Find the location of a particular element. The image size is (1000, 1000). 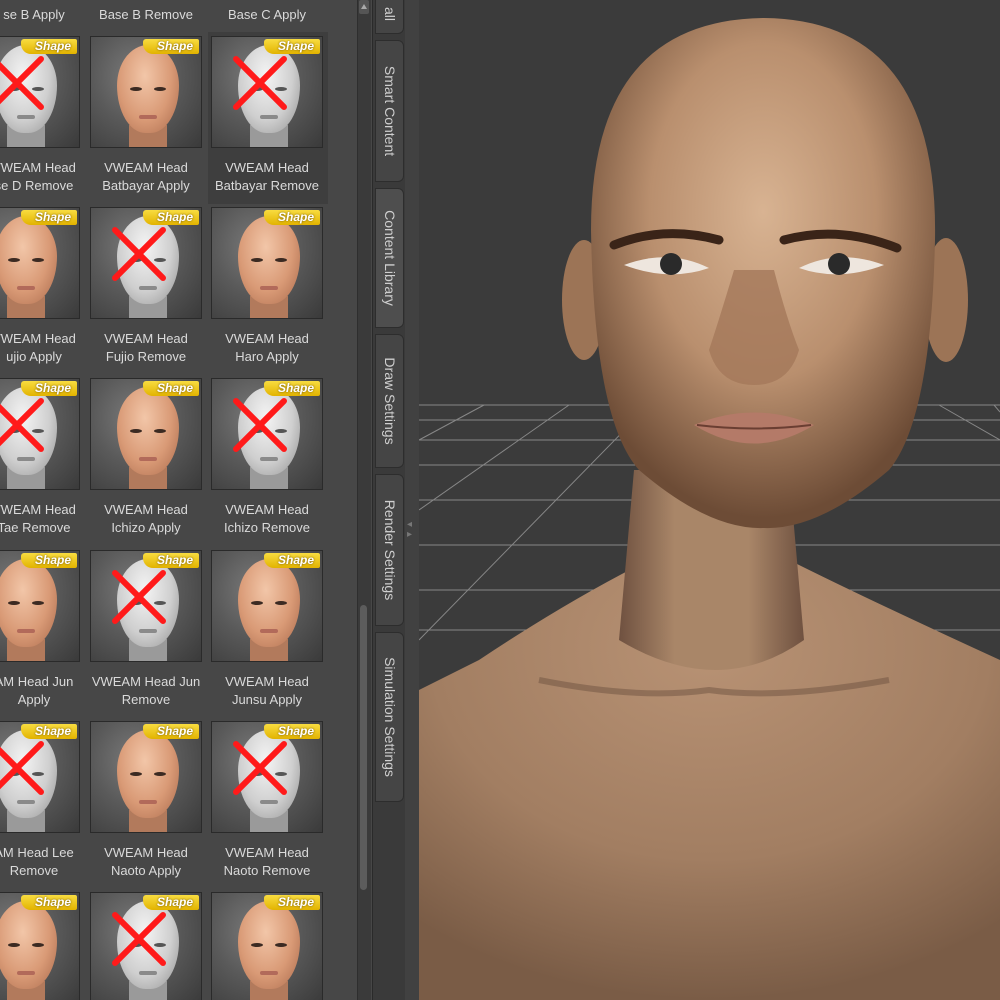

tab-smart-content-label: Smart Content is located at coordinates (389, 111).